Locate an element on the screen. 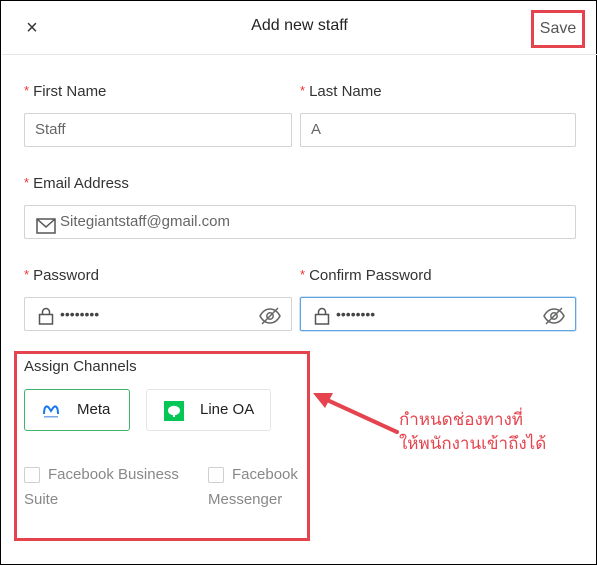 Image resolution: width=597 pixels, height=565 pixels. dialog-header: × Add new staff is located at coordinates (299, 28).